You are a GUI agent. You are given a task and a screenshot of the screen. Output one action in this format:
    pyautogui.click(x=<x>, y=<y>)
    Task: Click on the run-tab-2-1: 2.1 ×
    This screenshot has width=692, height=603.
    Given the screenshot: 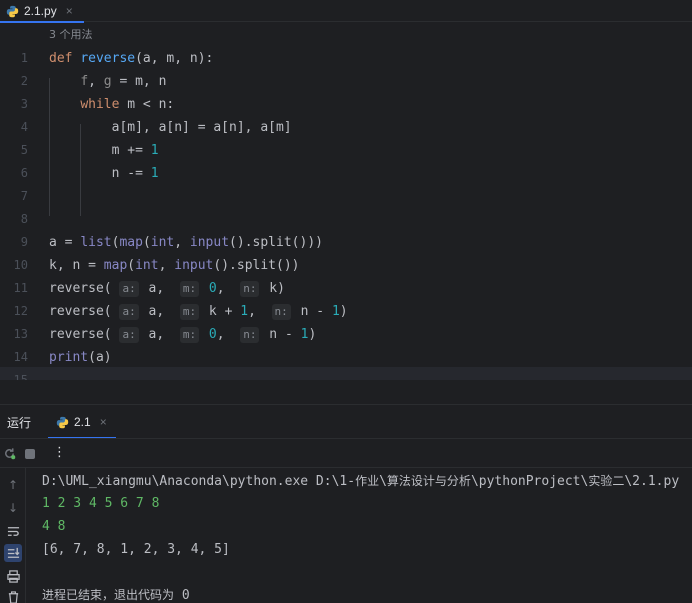 What is the action you would take?
    pyautogui.click(x=82, y=422)
    